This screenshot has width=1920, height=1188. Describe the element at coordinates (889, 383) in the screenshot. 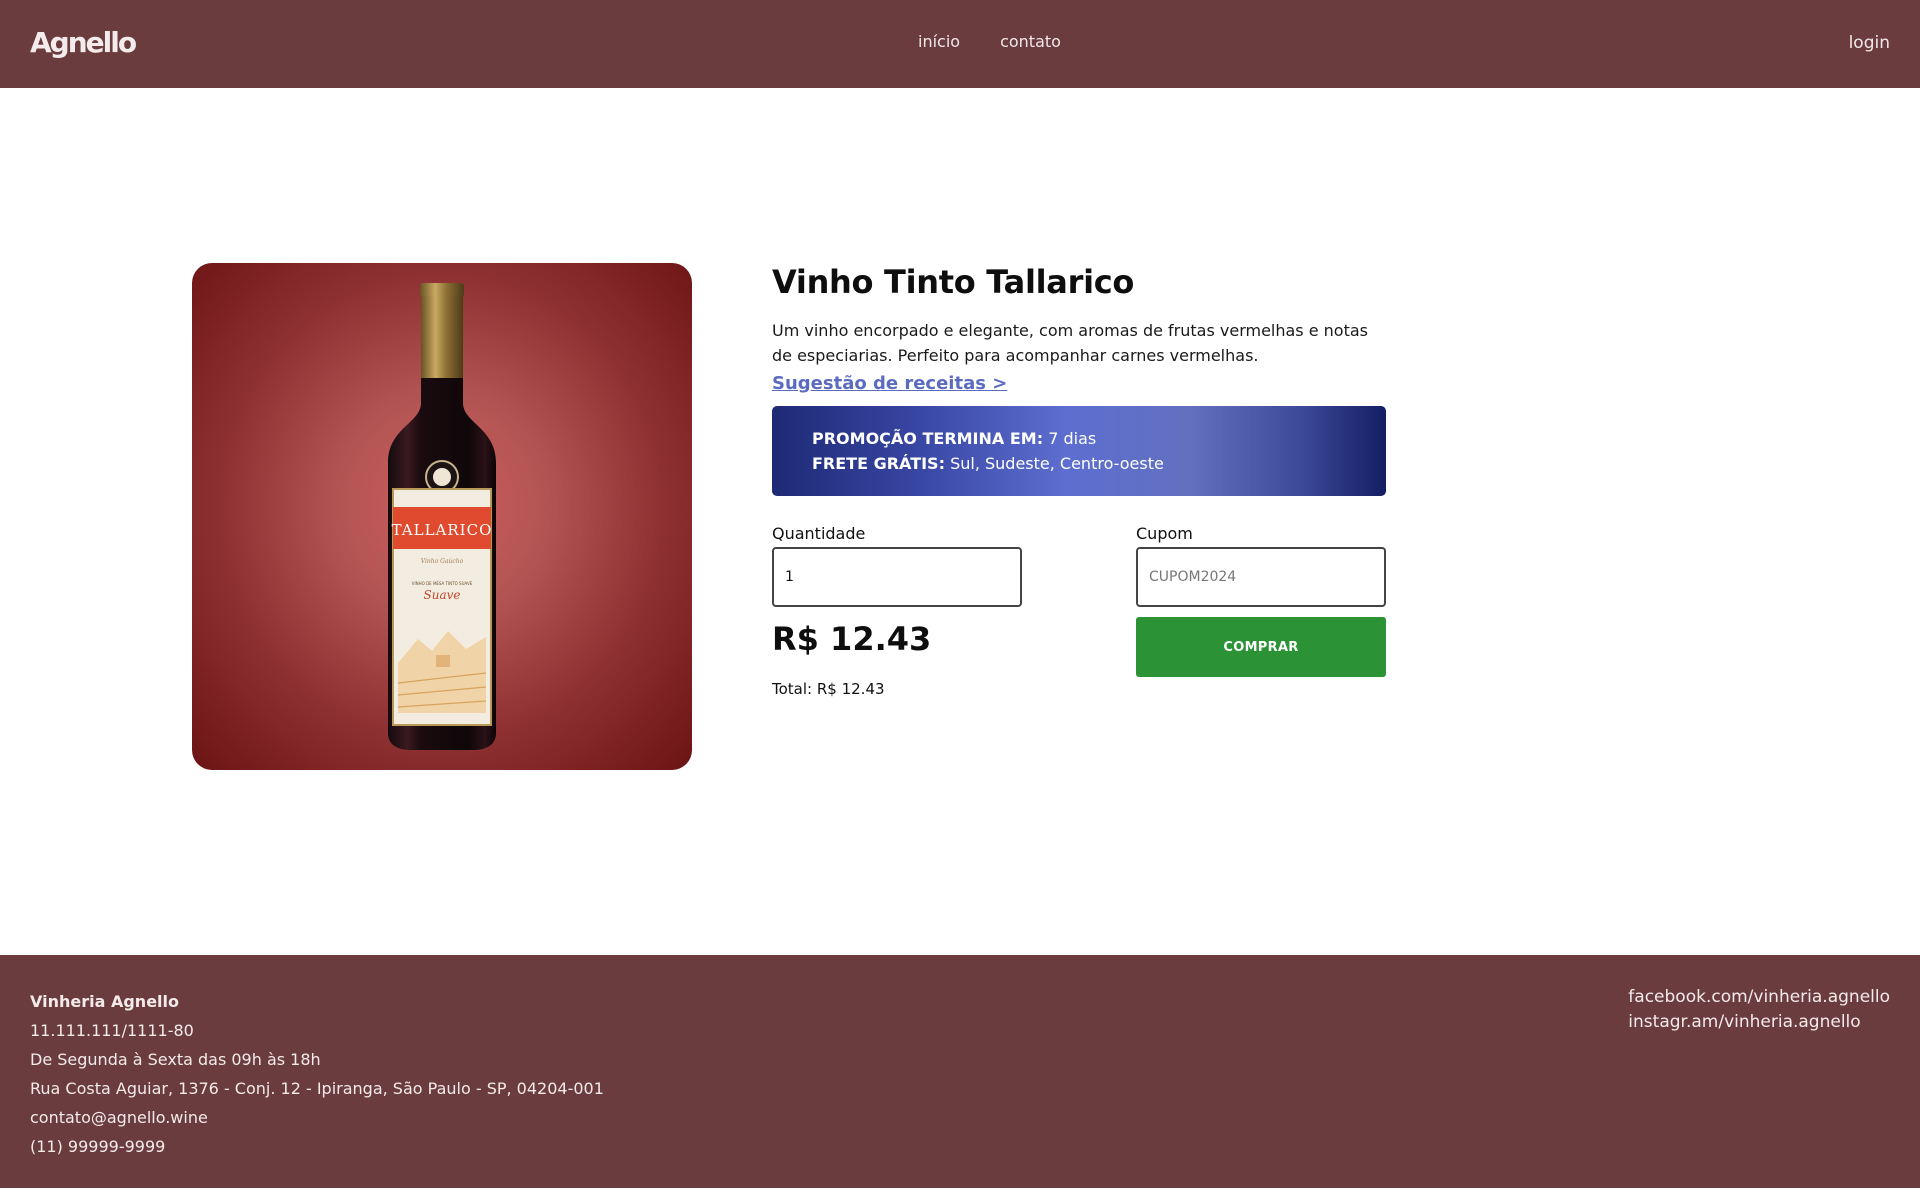

I see `recipes-link: Sugestão de receitas >` at that location.